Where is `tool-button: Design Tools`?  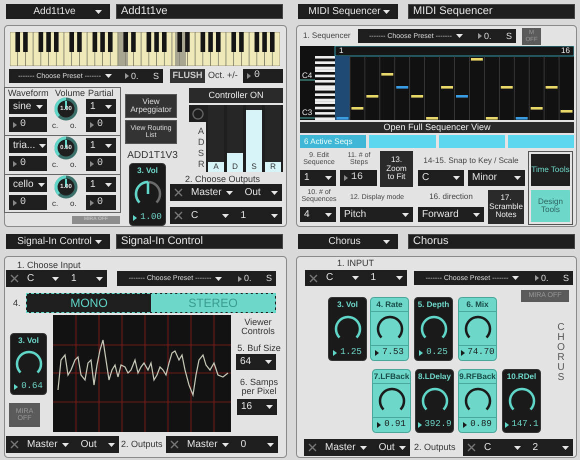 tool-button: Design Tools is located at coordinates (550, 206).